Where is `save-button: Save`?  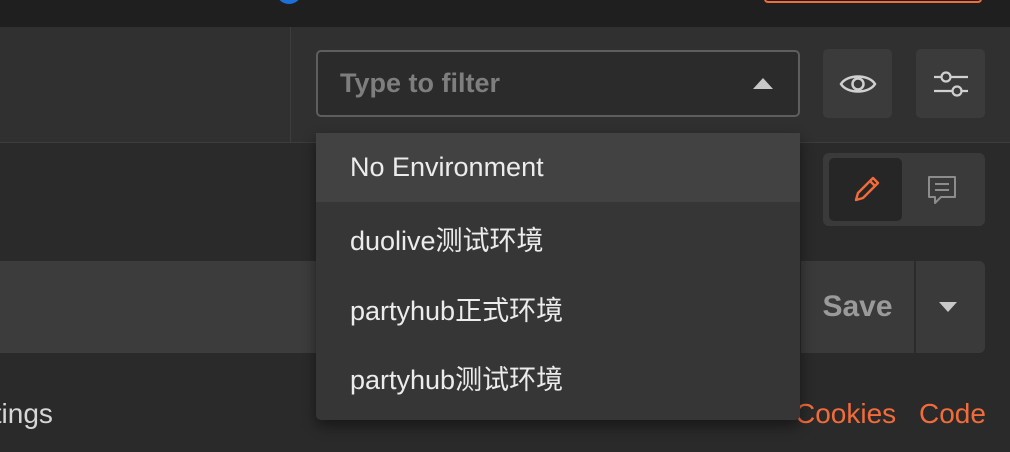
save-button: Save is located at coordinates (857, 307).